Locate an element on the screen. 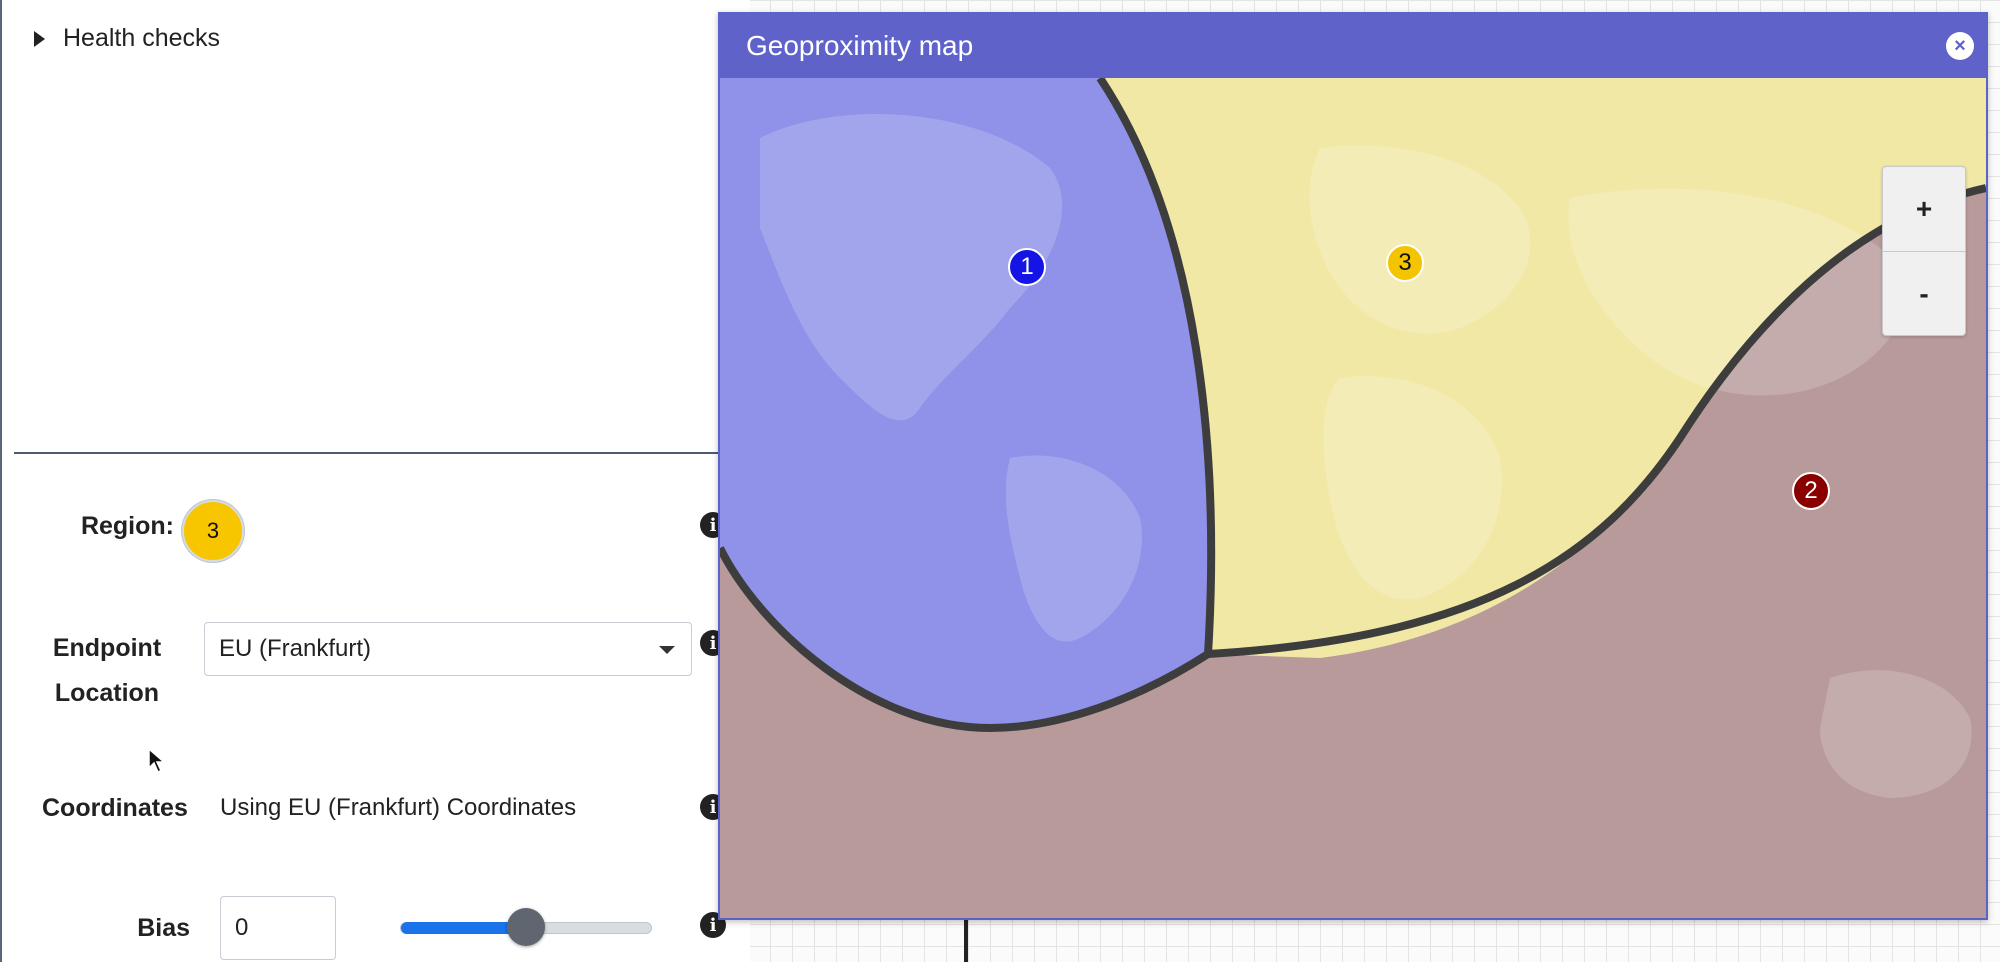 The image size is (2000, 962). bias-input is located at coordinates (278, 928).